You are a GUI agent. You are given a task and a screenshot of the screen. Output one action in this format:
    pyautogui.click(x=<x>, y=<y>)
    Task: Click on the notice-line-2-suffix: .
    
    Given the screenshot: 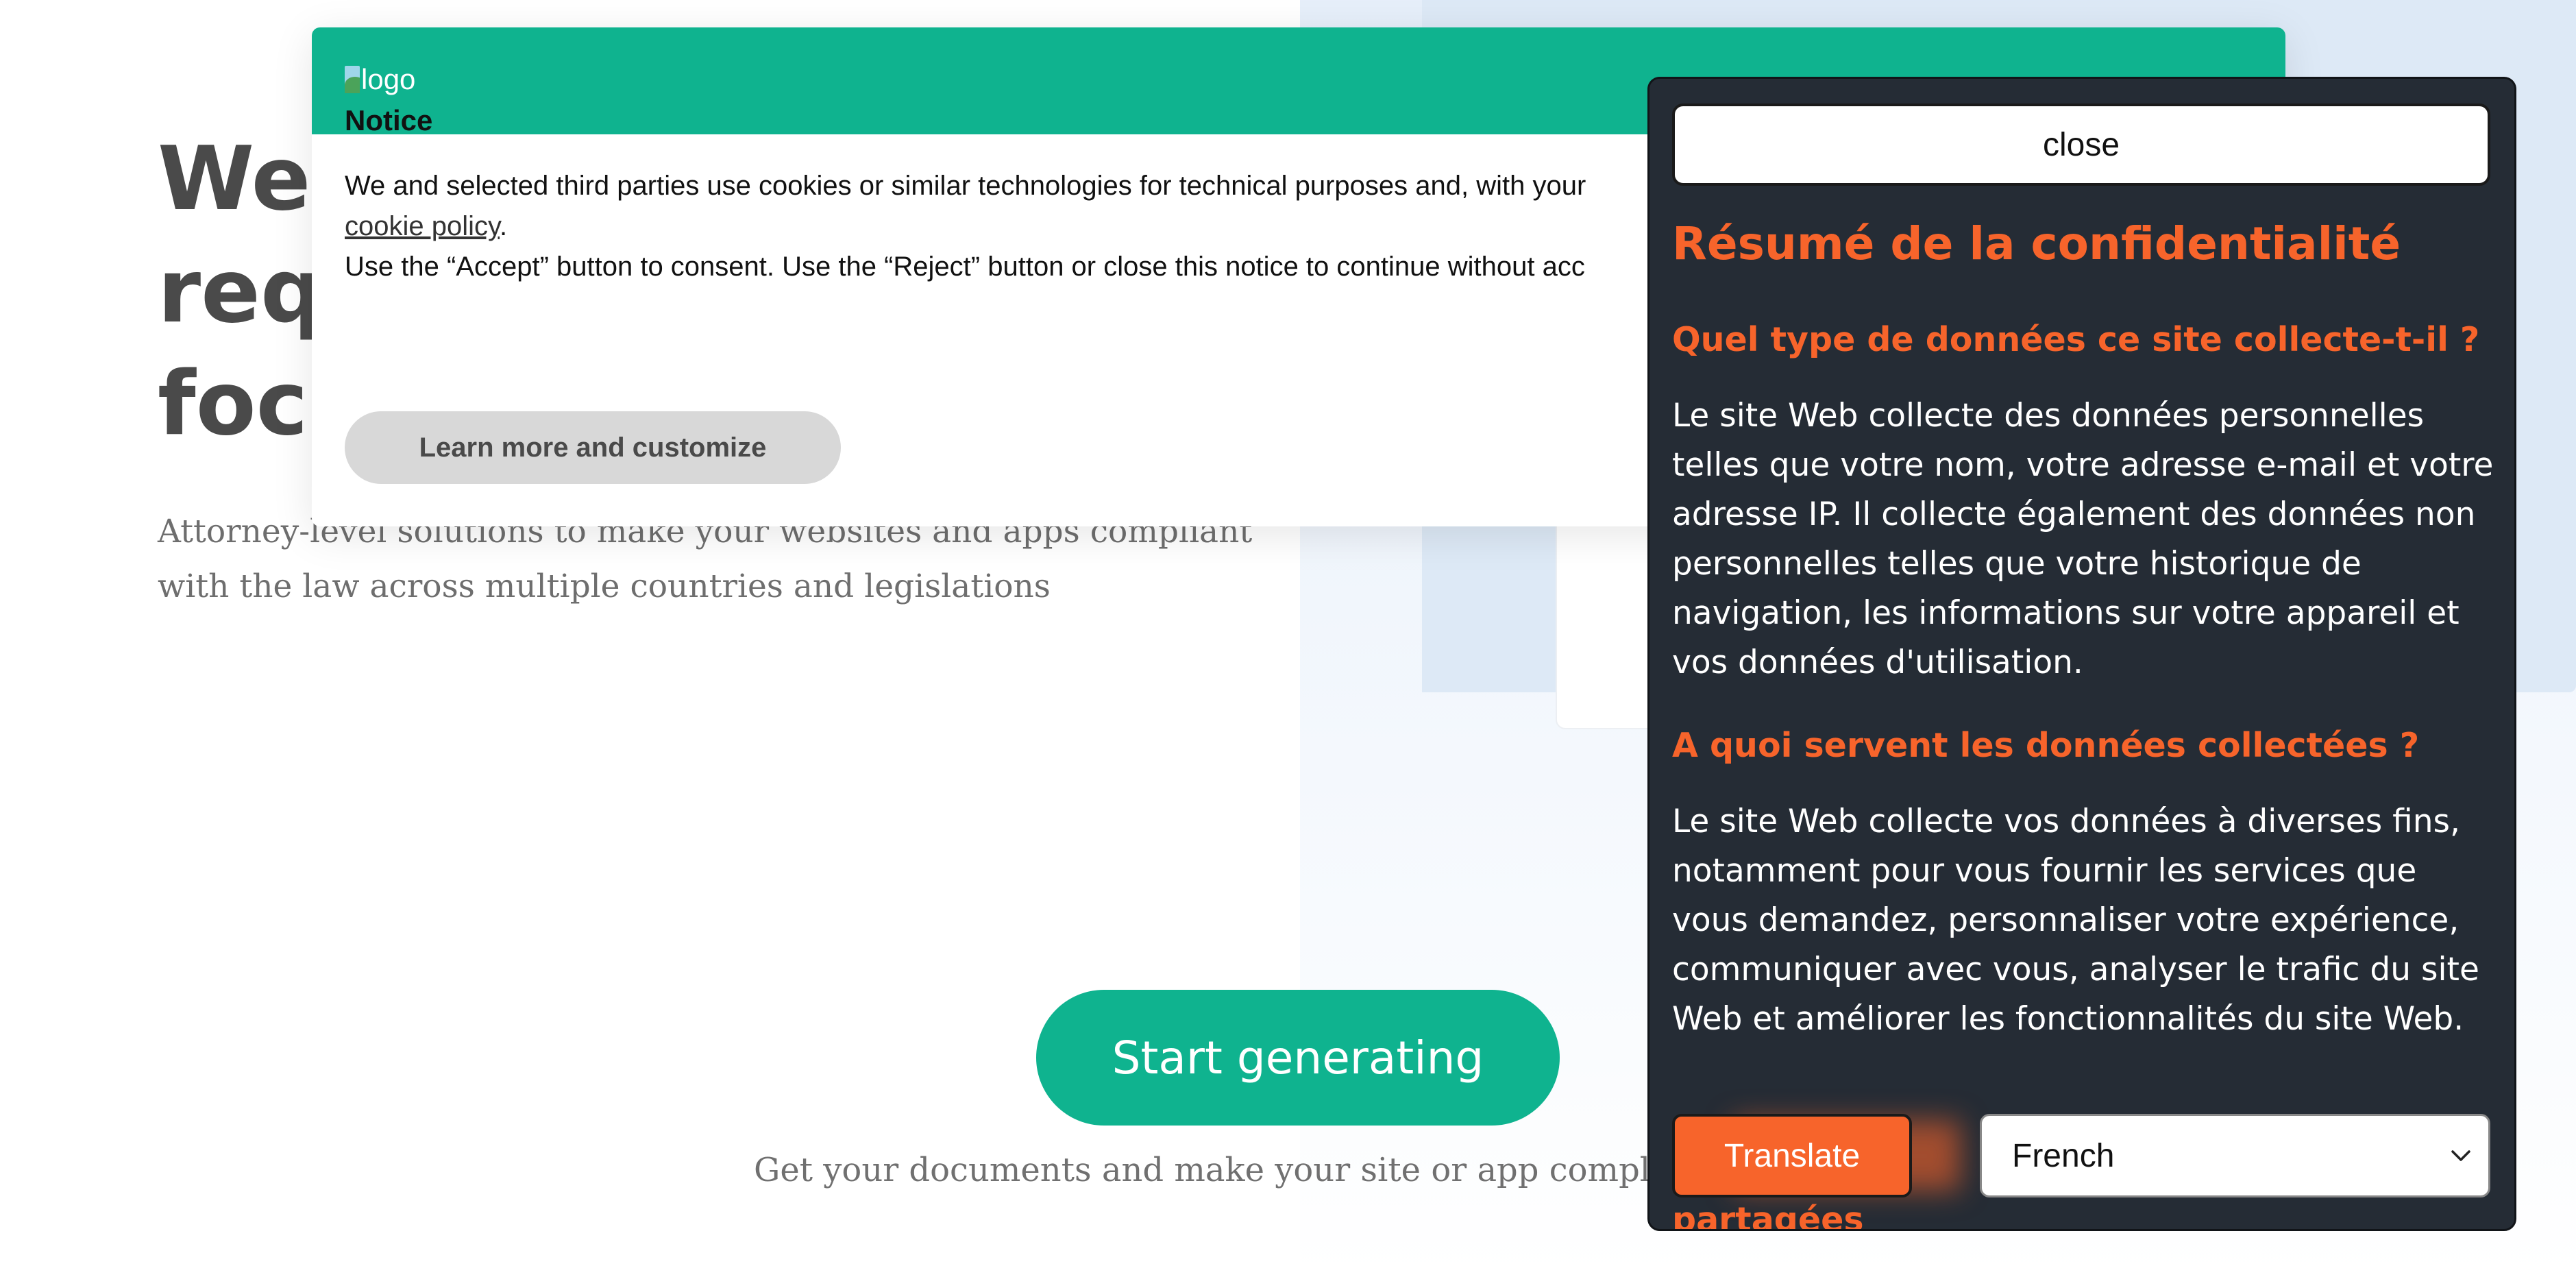 What is the action you would take?
    pyautogui.click(x=504, y=226)
    